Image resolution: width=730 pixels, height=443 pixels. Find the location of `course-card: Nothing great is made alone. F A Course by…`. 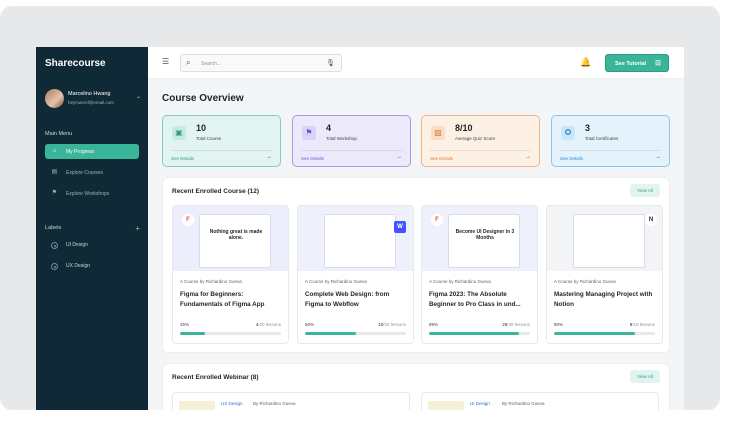

course-card: Nothing great is made alone. F A Course by… is located at coordinates (230, 274).